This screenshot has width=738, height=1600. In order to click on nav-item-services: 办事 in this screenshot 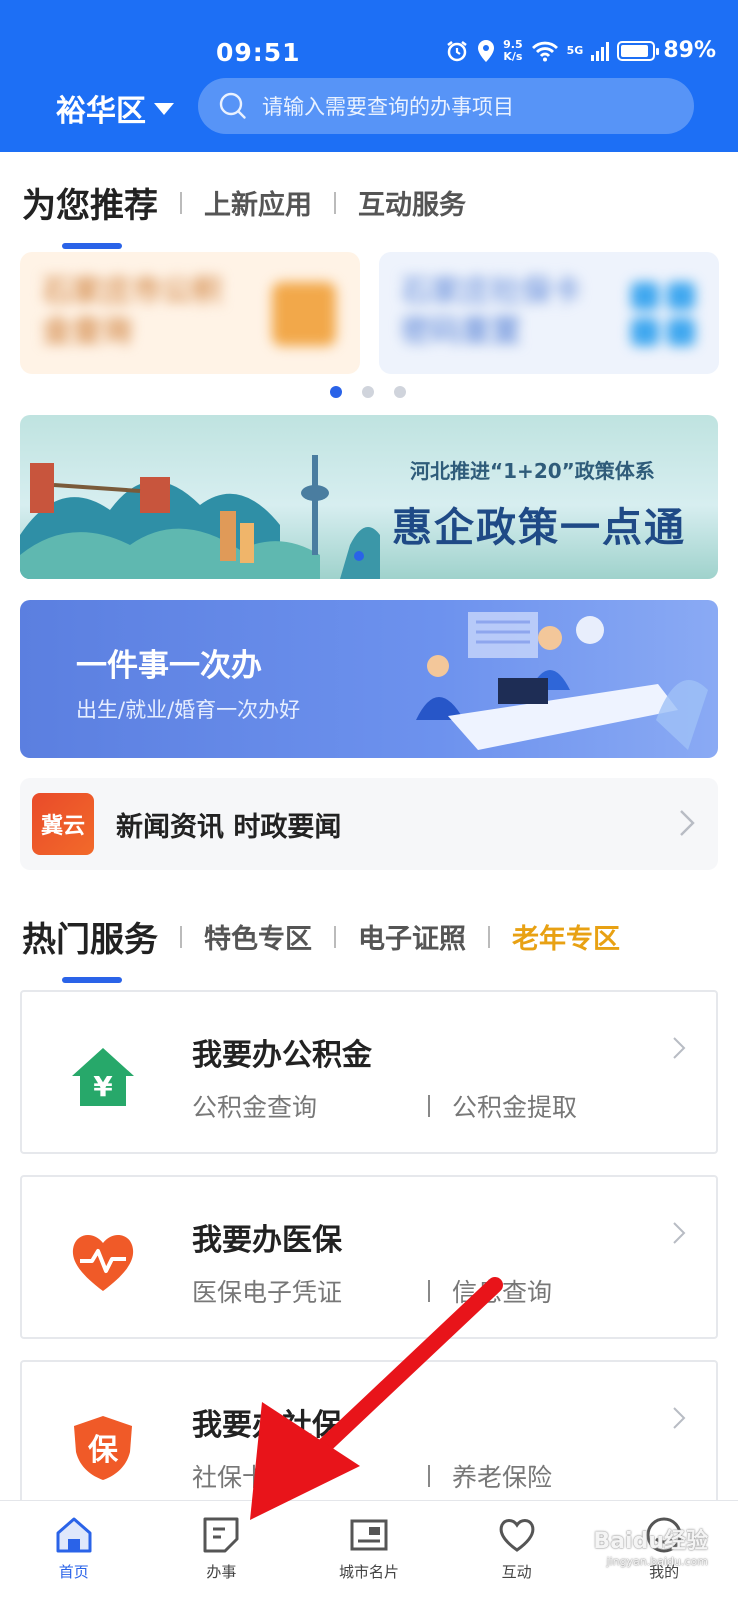, I will do `click(222, 1550)`.